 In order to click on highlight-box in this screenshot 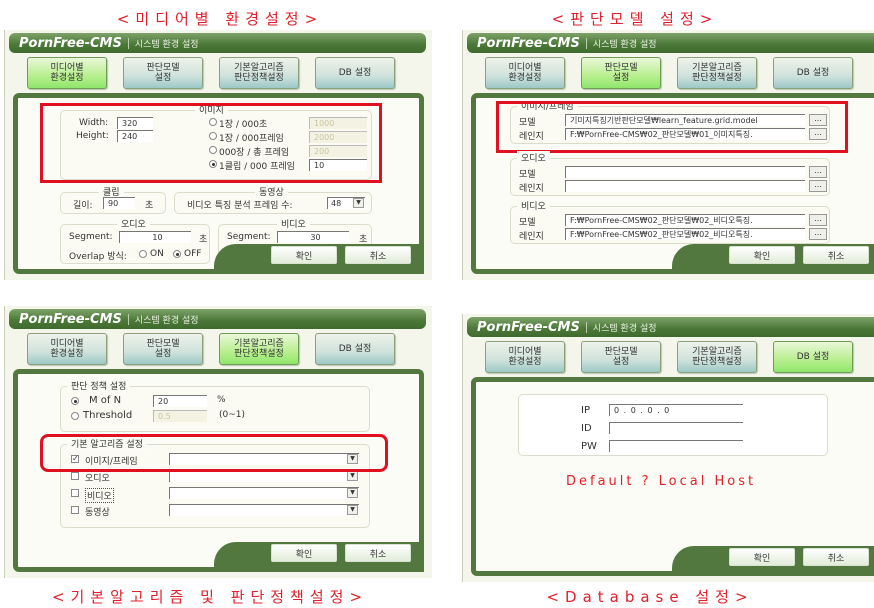, I will do `click(672, 127)`.